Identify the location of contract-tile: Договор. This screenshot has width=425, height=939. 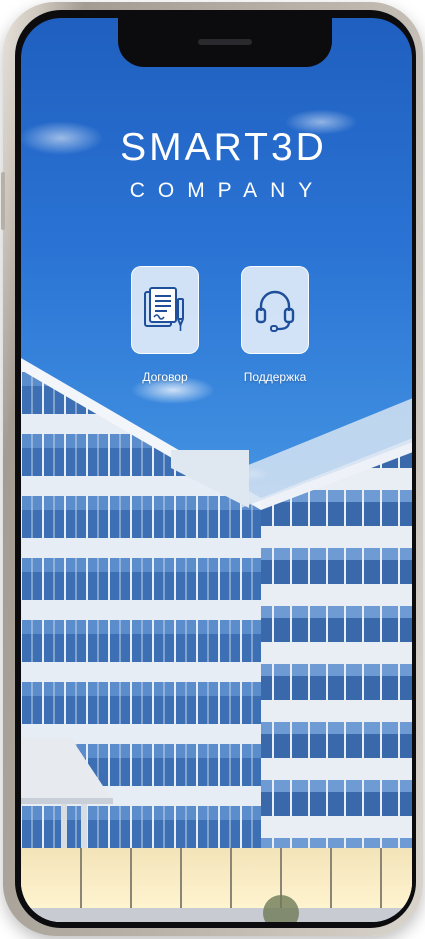
(165, 325).